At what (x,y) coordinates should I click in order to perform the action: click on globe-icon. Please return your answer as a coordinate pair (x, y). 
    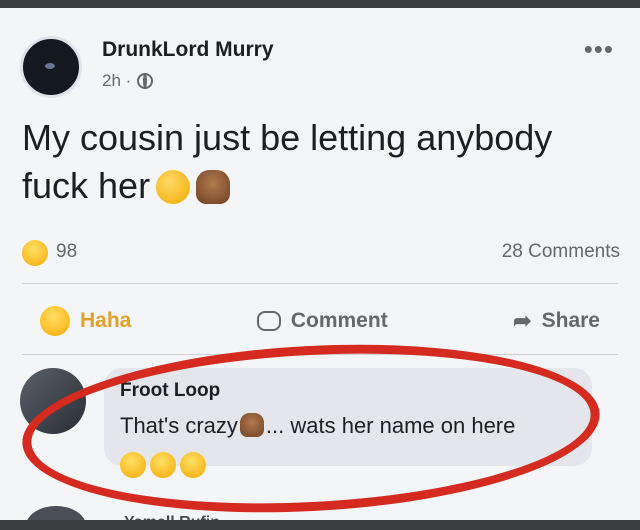
    Looking at the image, I should click on (145, 81).